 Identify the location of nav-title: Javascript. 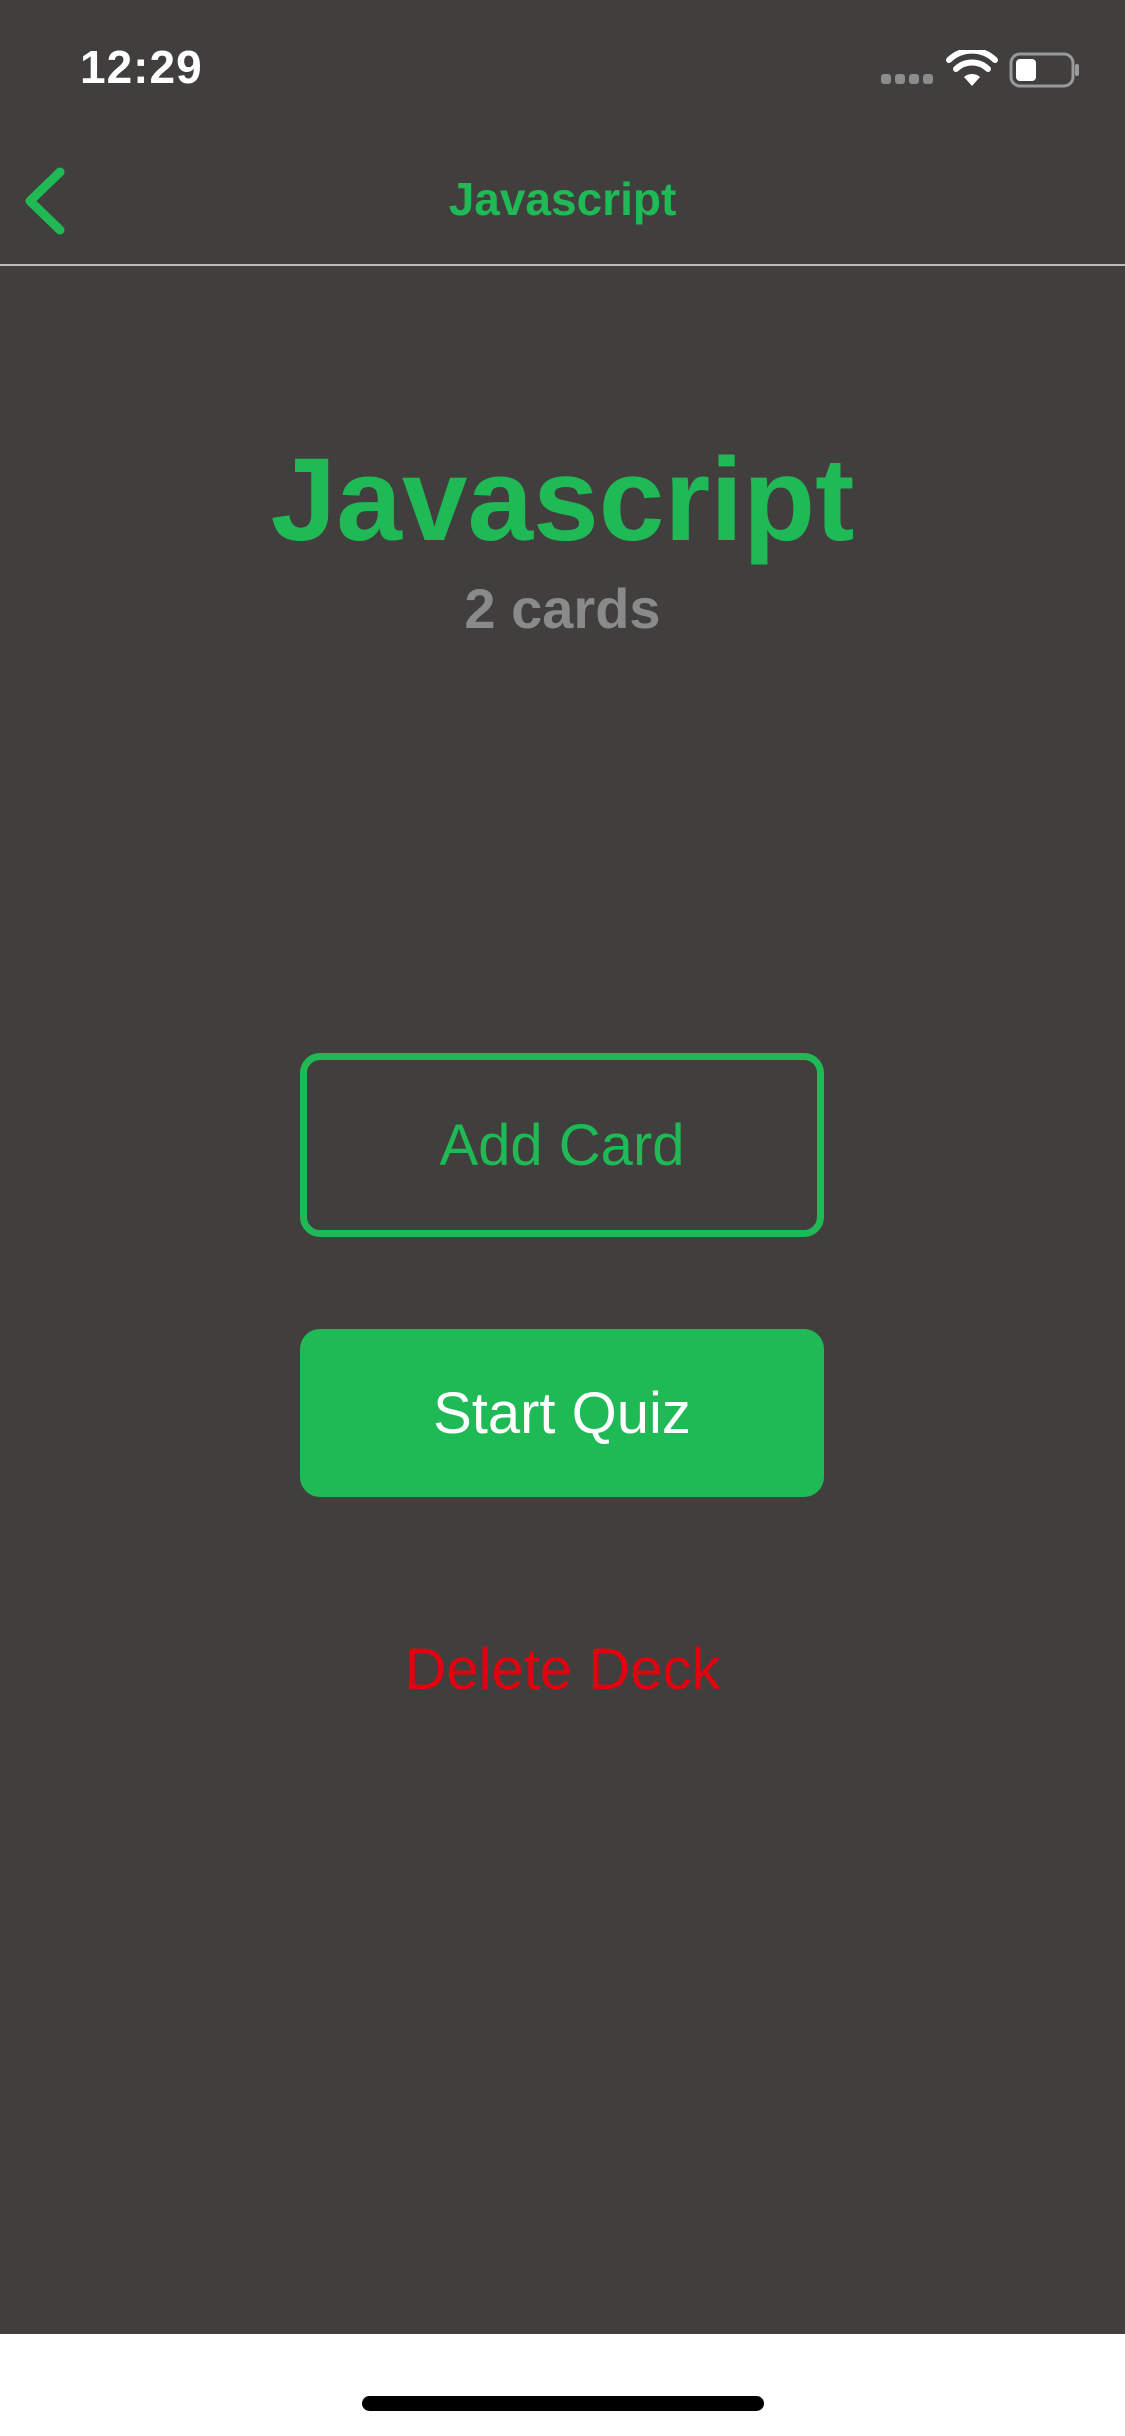
(562, 199).